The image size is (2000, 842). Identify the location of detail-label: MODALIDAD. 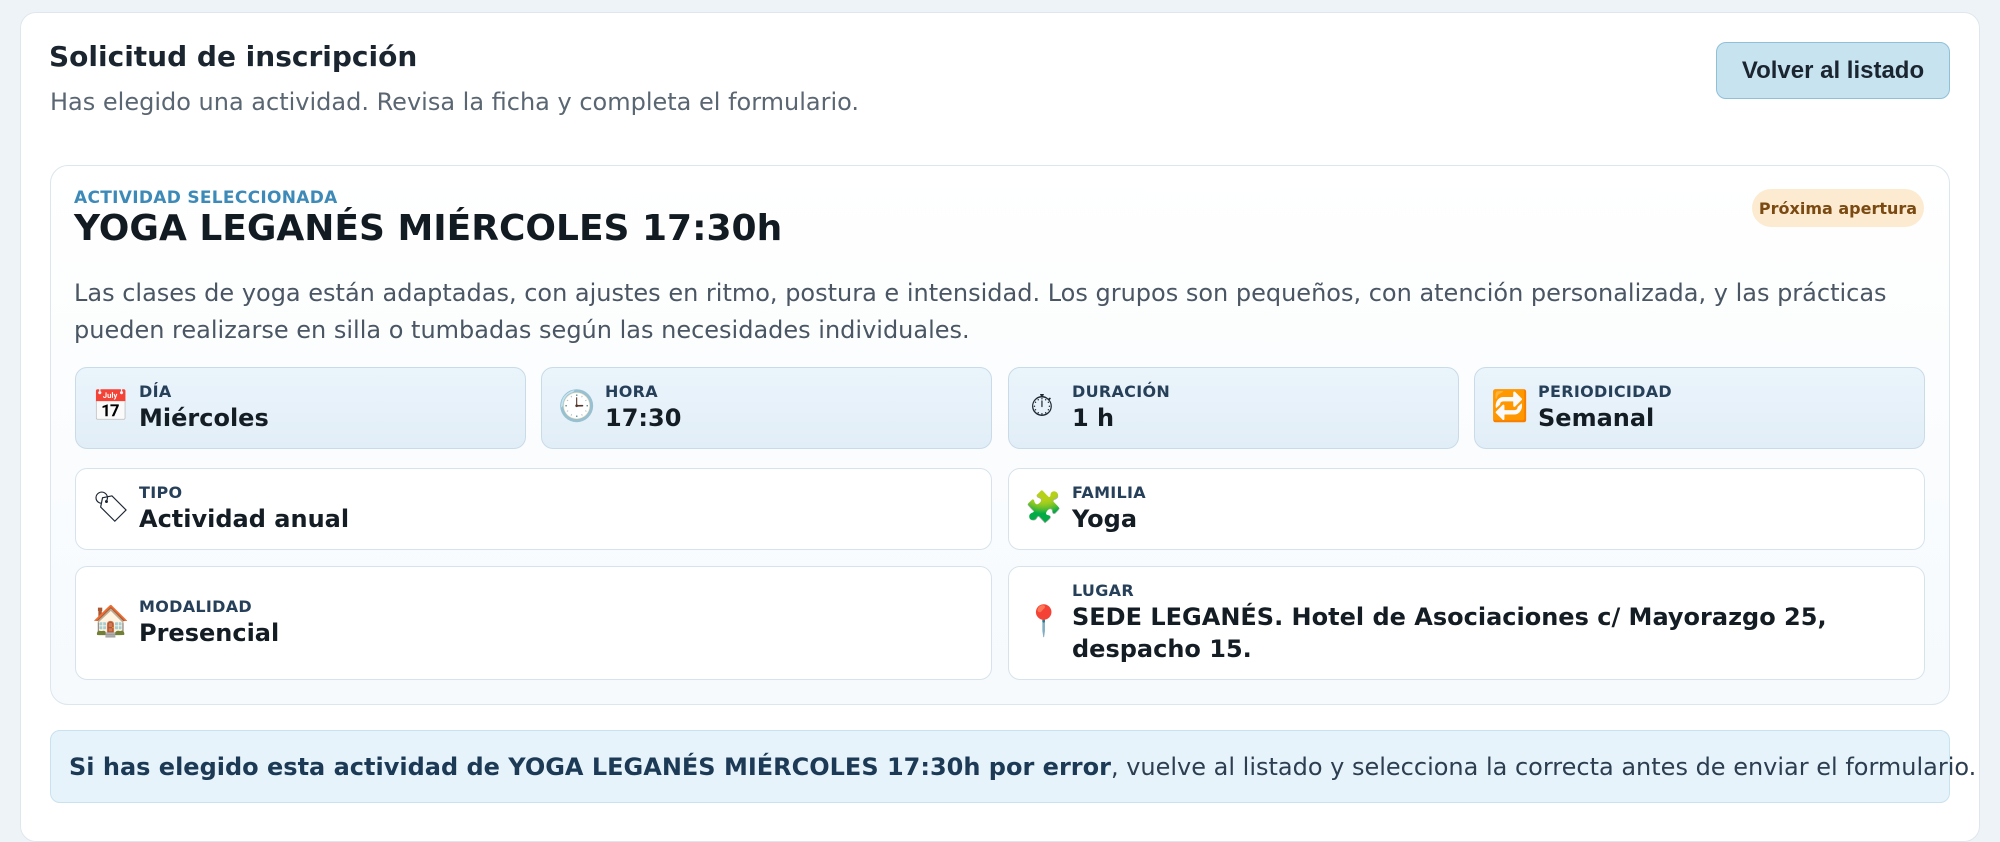
(195, 606).